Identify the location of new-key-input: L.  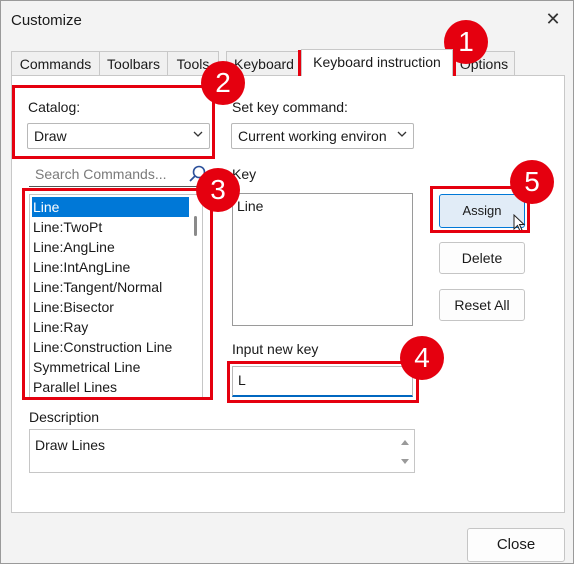
(322, 381).